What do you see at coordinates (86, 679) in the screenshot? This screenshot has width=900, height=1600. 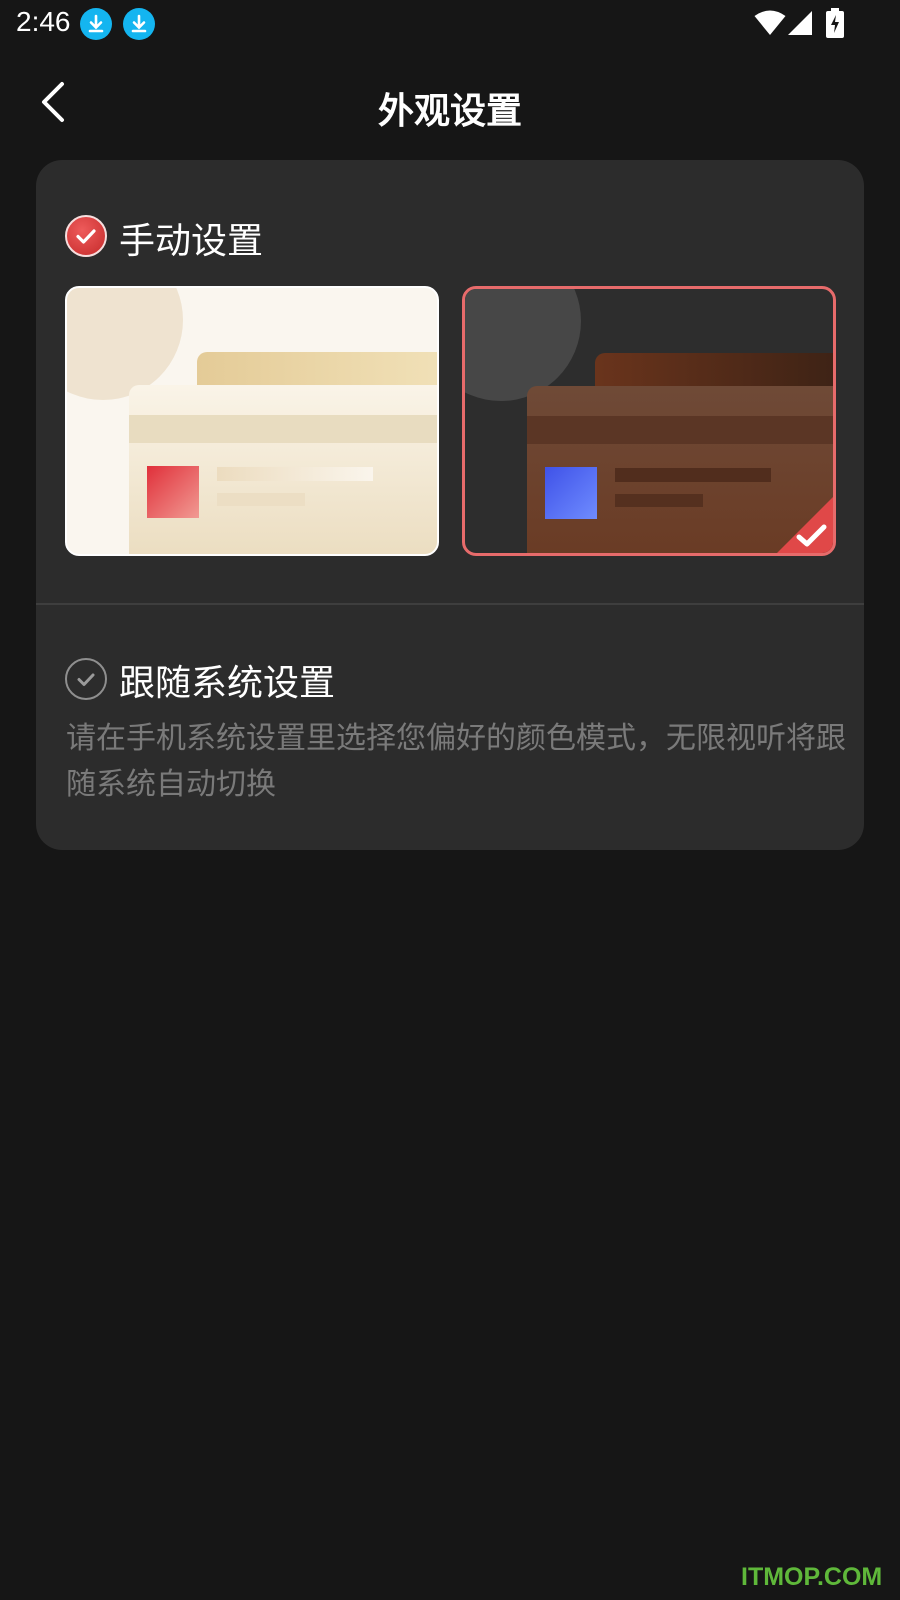 I see `follow-system-radio-icon` at bounding box center [86, 679].